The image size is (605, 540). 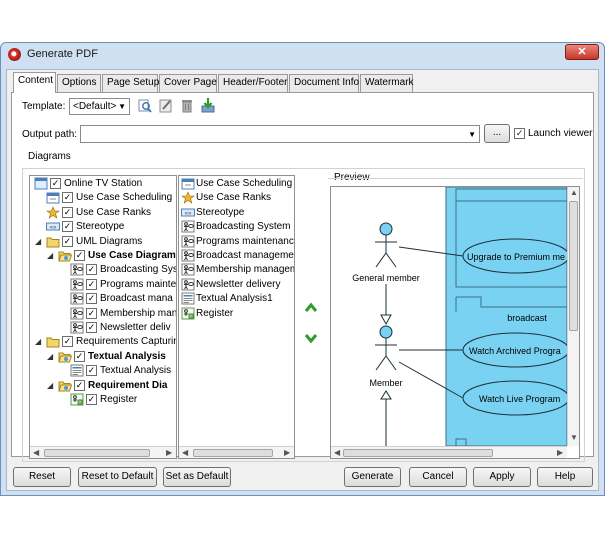 What do you see at coordinates (103, 270) in the screenshot?
I see `tree-item: ✓ Broadcasting Sys` at bounding box center [103, 270].